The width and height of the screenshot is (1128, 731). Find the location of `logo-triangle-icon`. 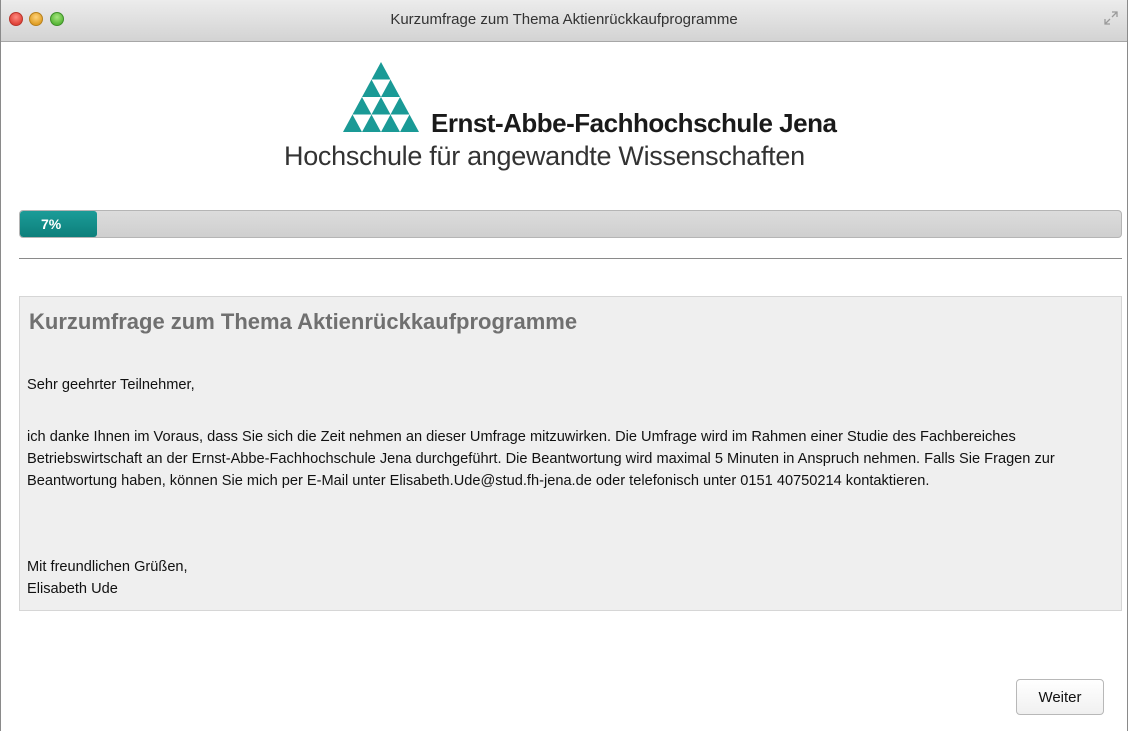

logo-triangle-icon is located at coordinates (381, 97).